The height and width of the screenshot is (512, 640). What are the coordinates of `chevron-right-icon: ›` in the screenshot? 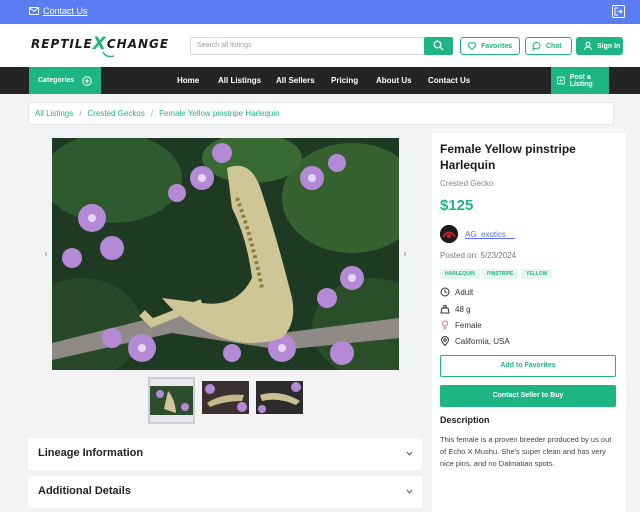 It's located at (405, 253).